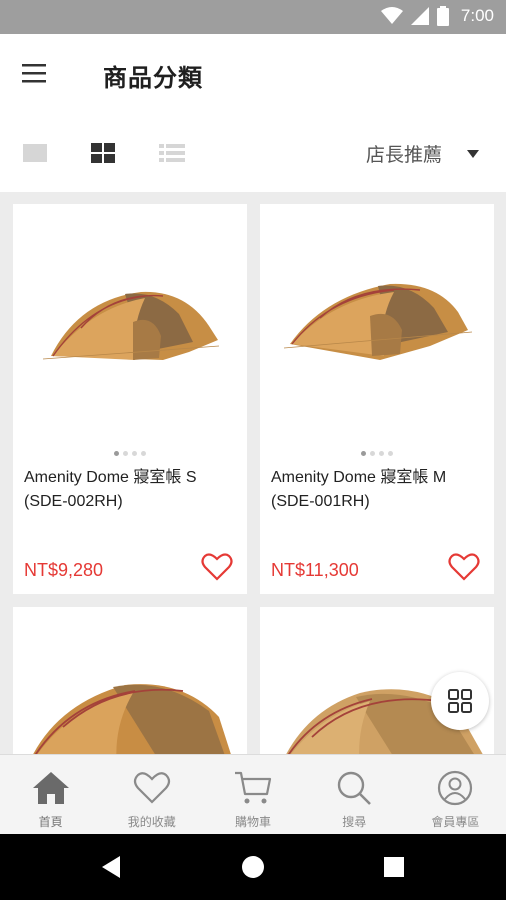 The height and width of the screenshot is (900, 506). I want to click on home-circle-icon, so click(253, 867).